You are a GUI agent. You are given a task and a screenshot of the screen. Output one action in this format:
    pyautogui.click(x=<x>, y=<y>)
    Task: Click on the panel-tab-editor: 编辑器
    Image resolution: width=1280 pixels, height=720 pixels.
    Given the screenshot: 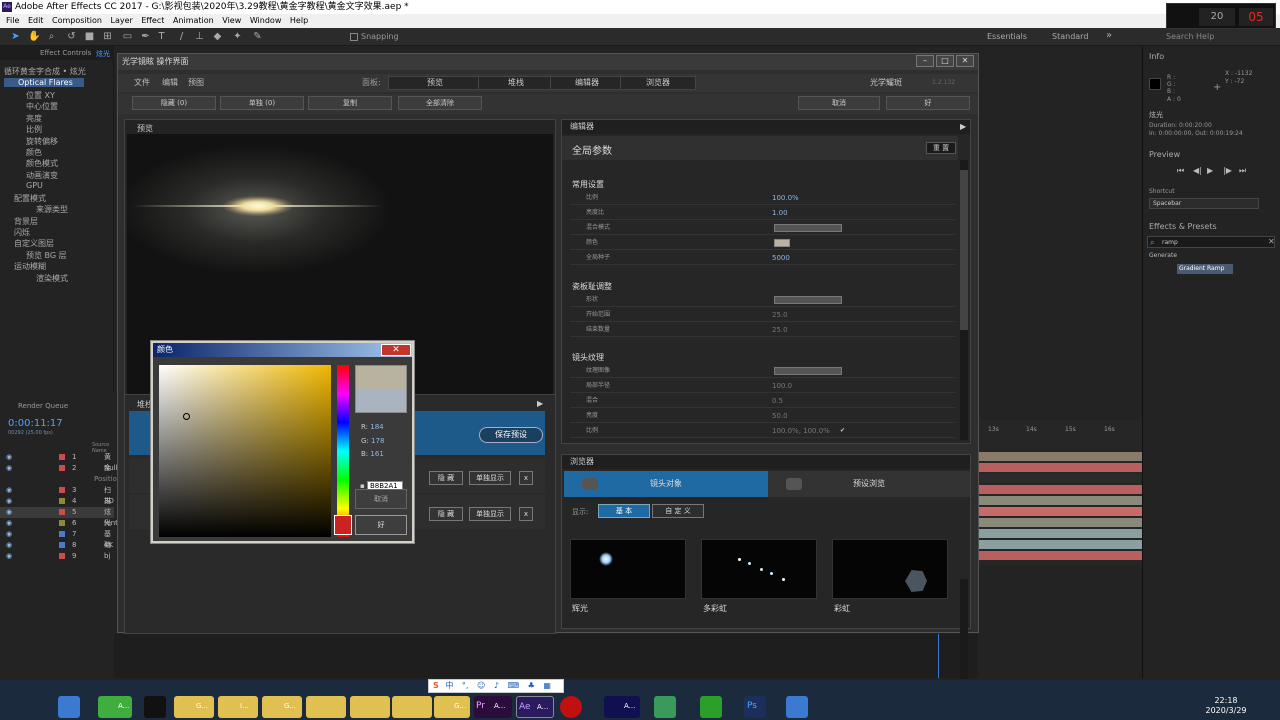 What is the action you would take?
    pyautogui.click(x=587, y=83)
    